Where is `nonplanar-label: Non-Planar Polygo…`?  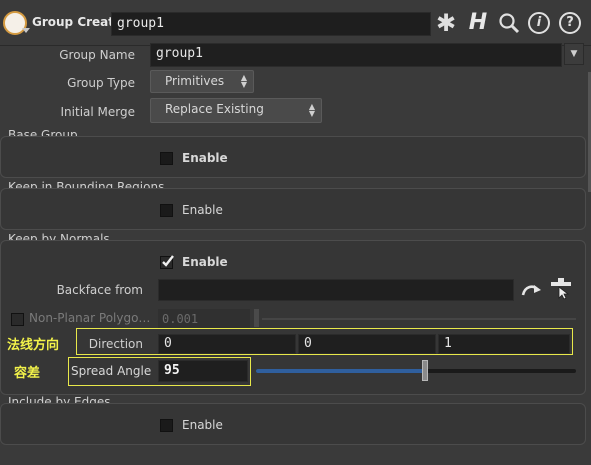 nonplanar-label: Non-Planar Polygo… is located at coordinates (90, 318).